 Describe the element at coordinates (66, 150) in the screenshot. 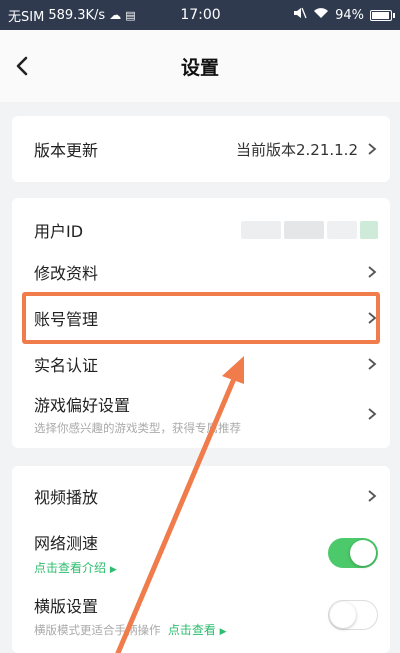

I see `version-update-label: 版本更新` at that location.